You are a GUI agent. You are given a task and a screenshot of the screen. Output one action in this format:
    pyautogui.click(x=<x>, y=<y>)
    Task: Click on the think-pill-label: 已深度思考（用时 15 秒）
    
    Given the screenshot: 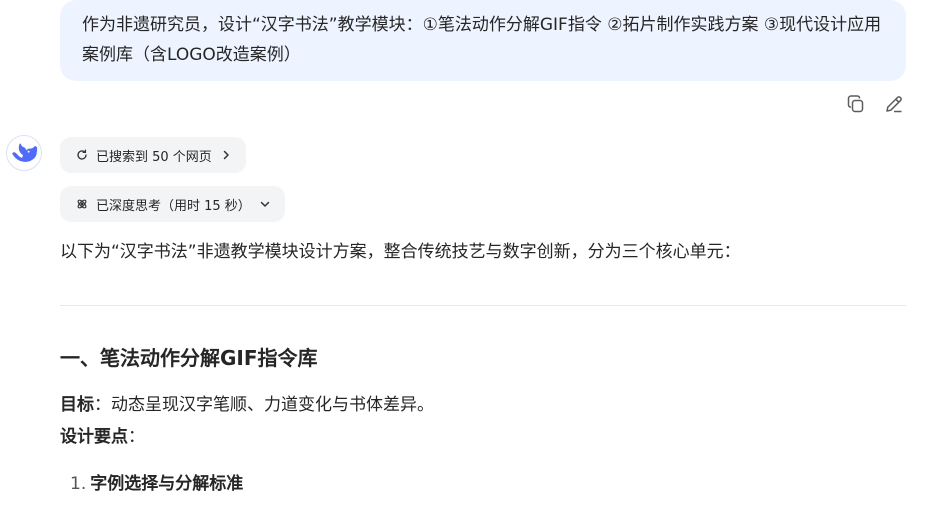 What is the action you would take?
    pyautogui.click(x=173, y=206)
    